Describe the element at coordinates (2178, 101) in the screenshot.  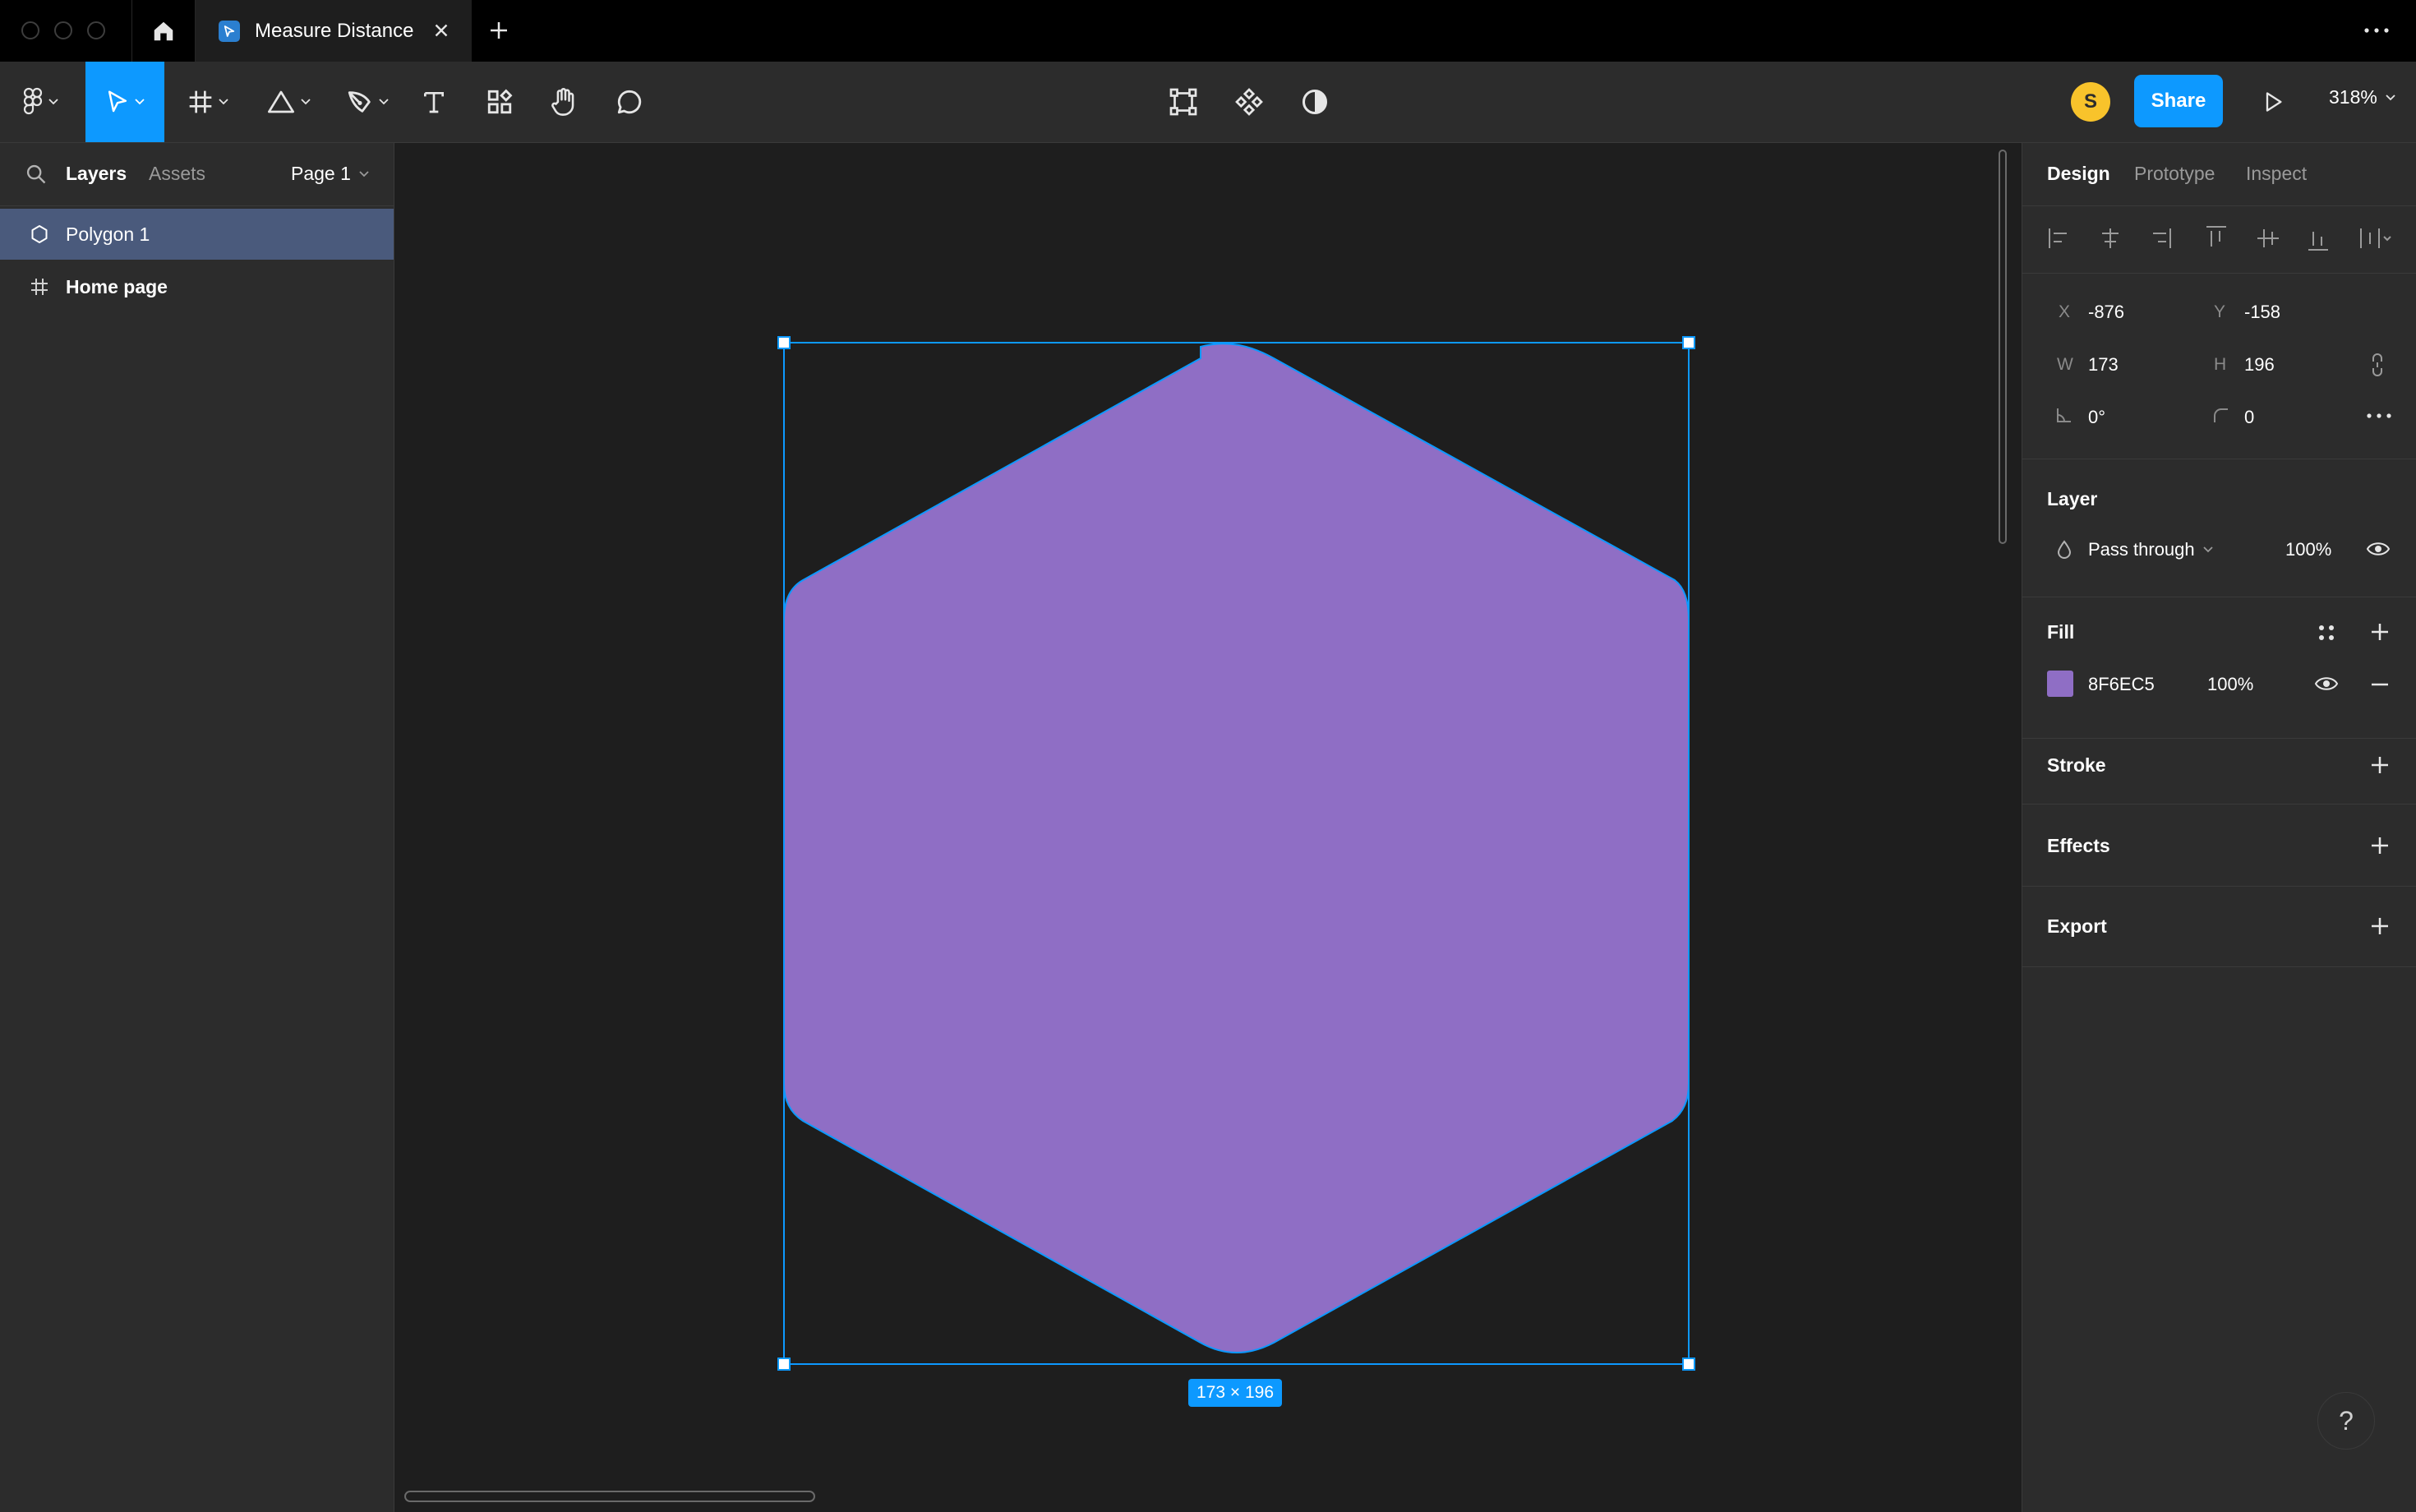
I see `share-button: Share` at that location.